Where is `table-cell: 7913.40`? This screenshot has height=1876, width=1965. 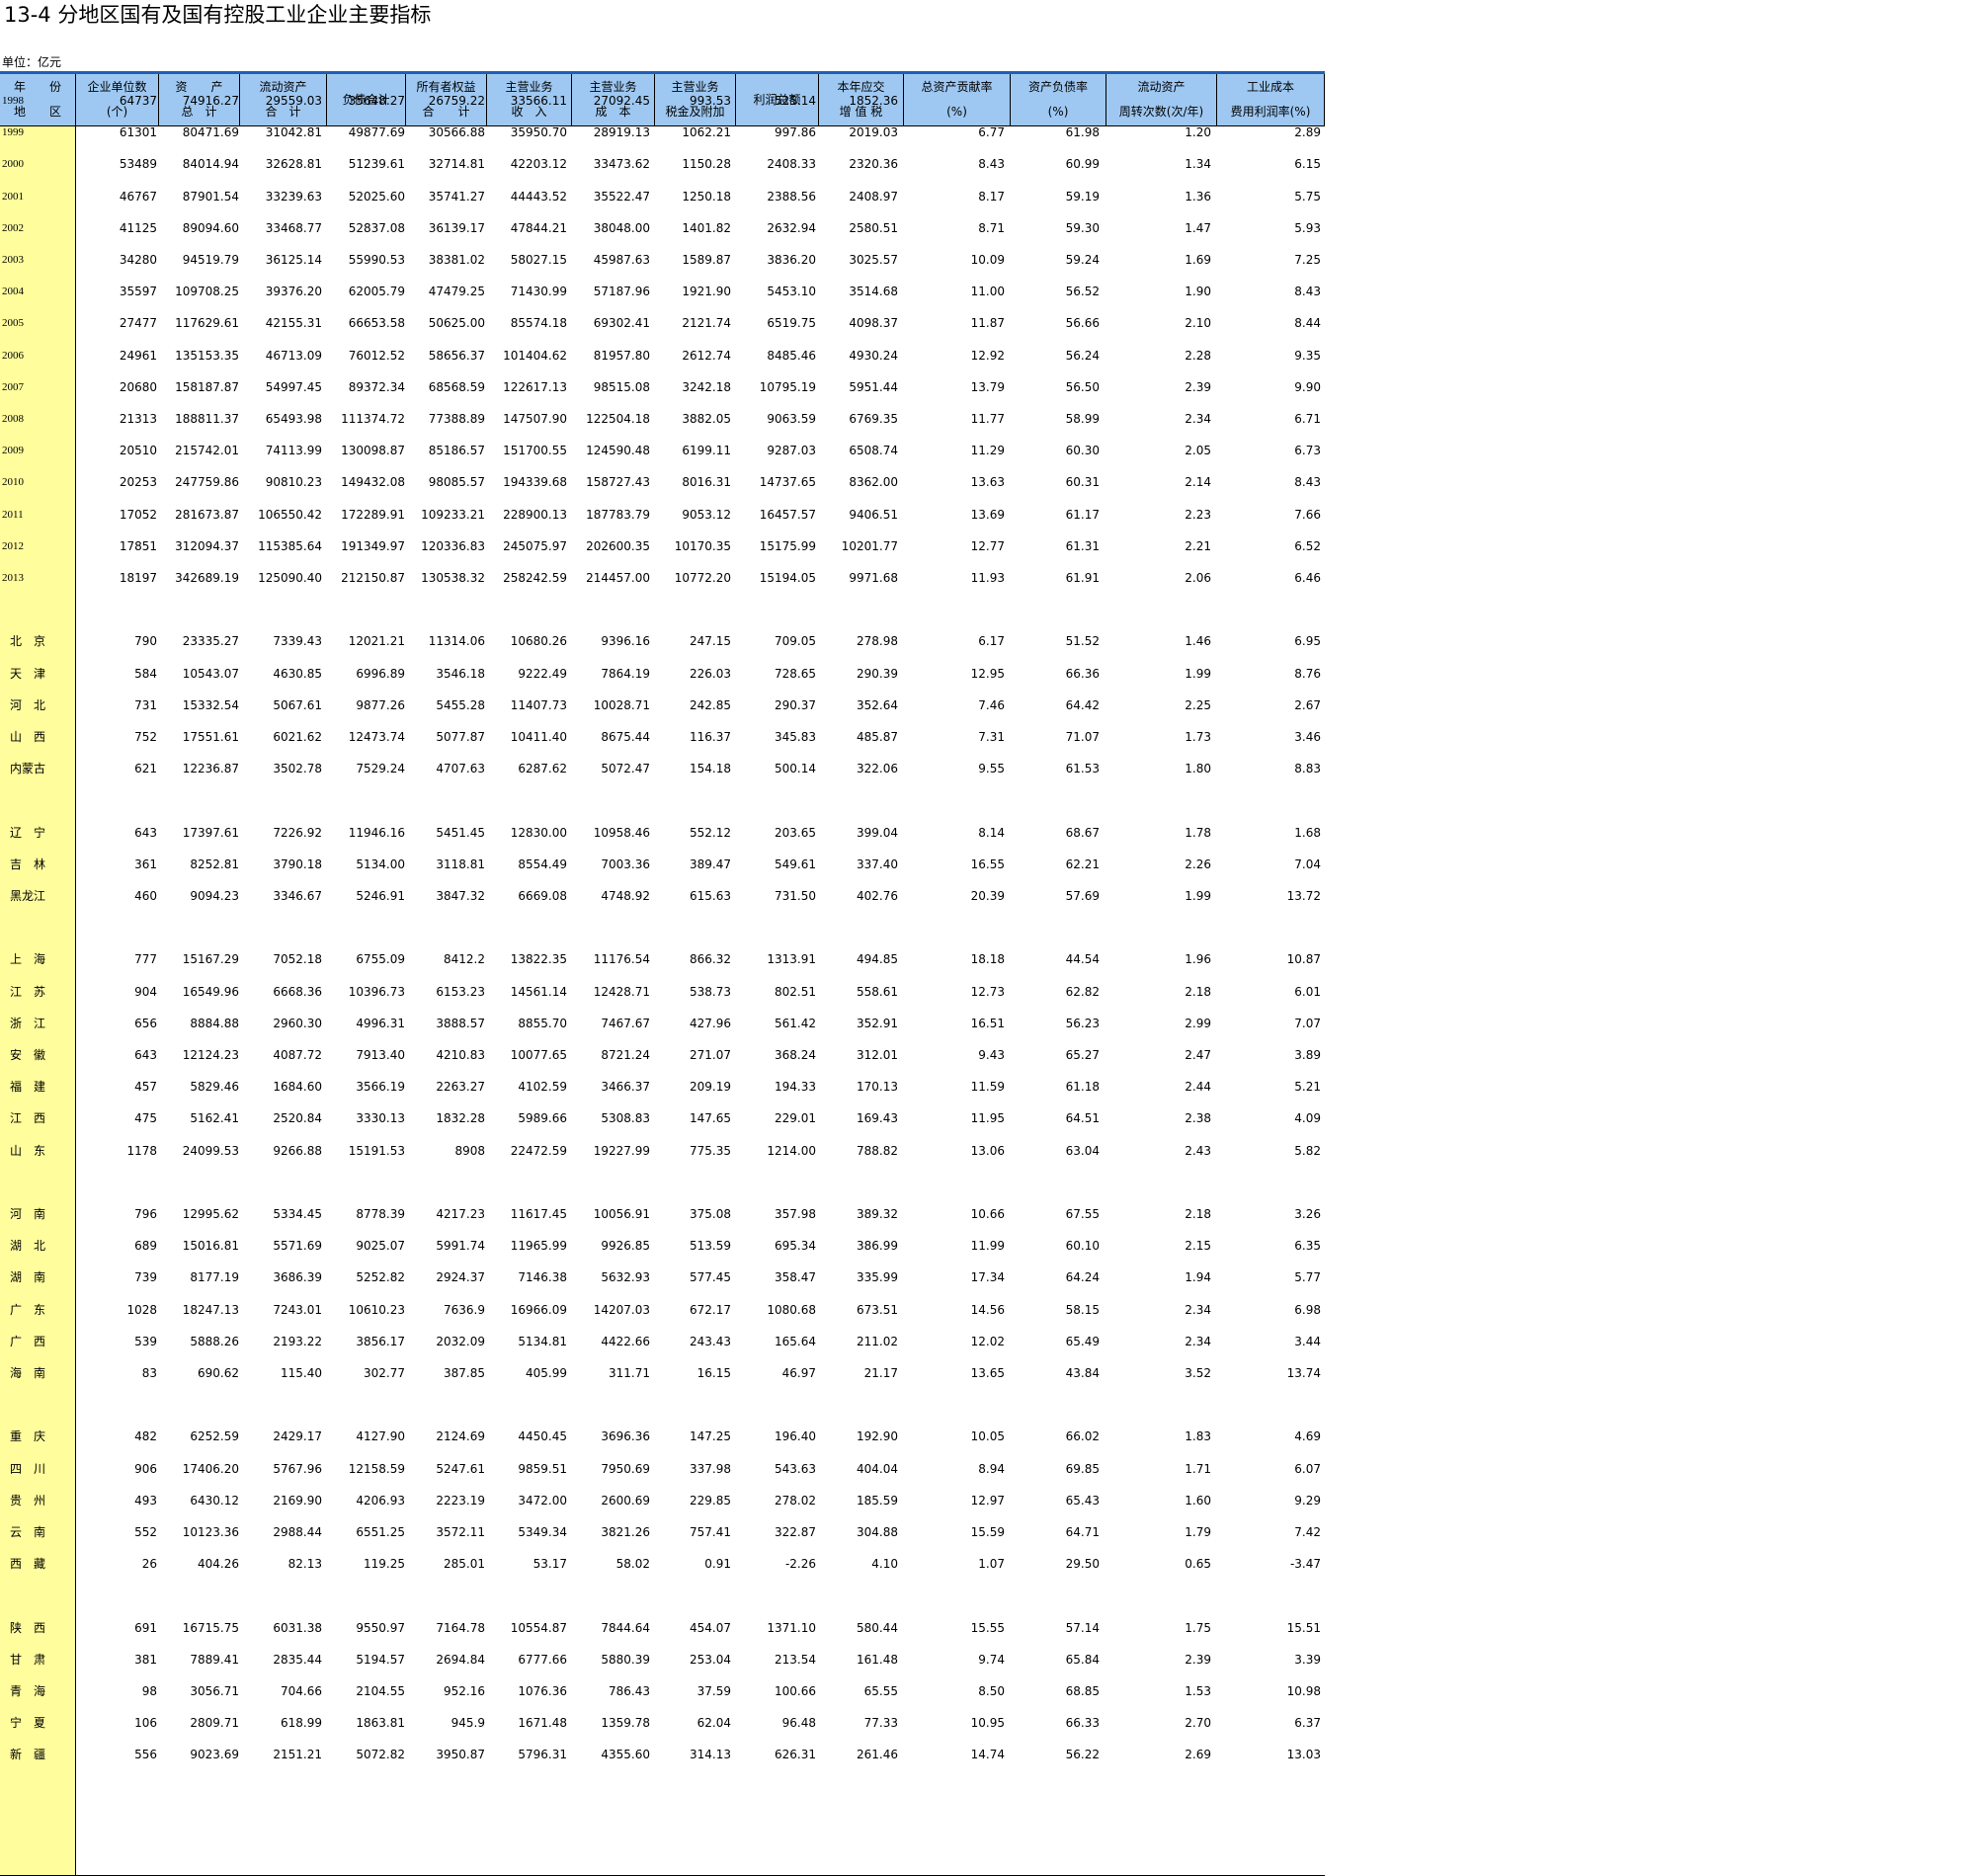 table-cell: 7913.40 is located at coordinates (381, 1055).